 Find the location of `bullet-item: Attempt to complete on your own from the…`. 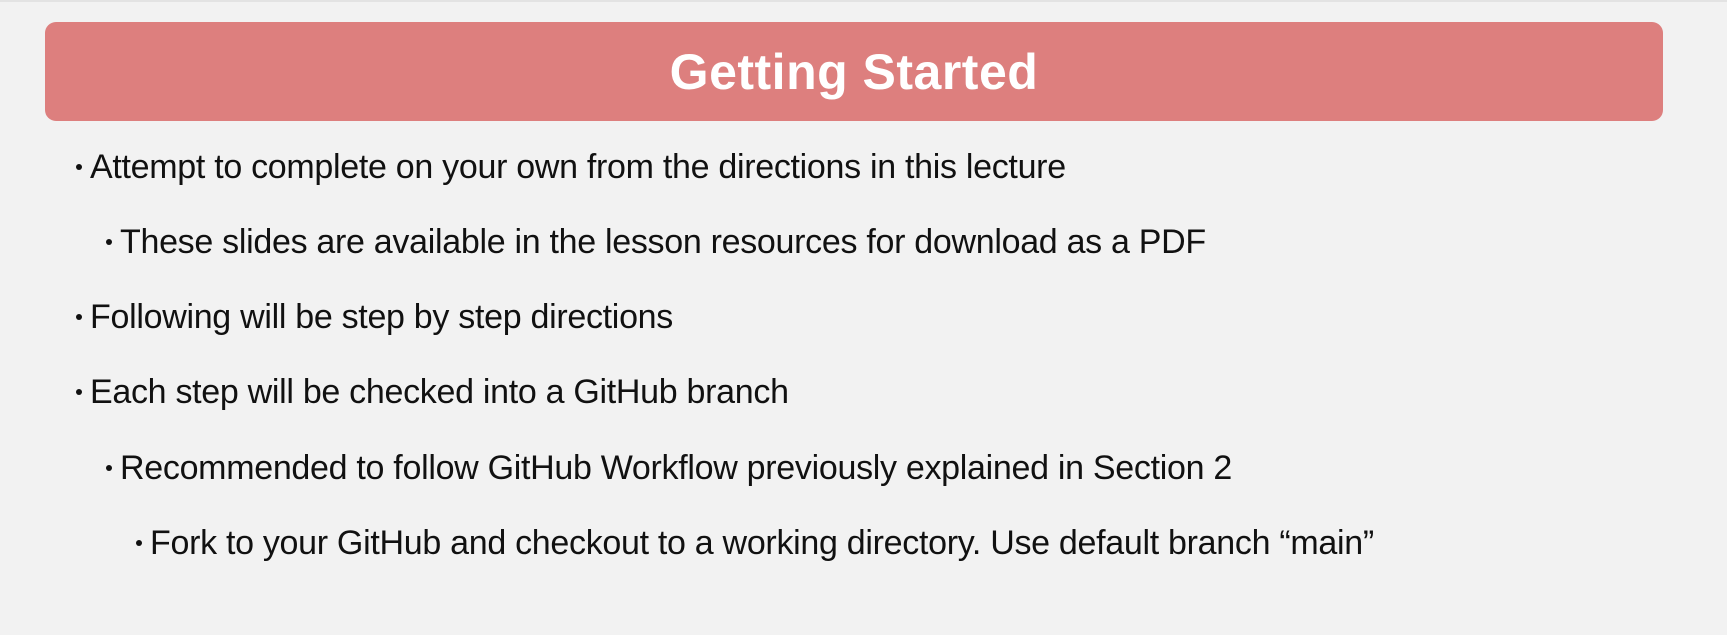

bullet-item: Attempt to complete on your own from the… is located at coordinates (571, 167).